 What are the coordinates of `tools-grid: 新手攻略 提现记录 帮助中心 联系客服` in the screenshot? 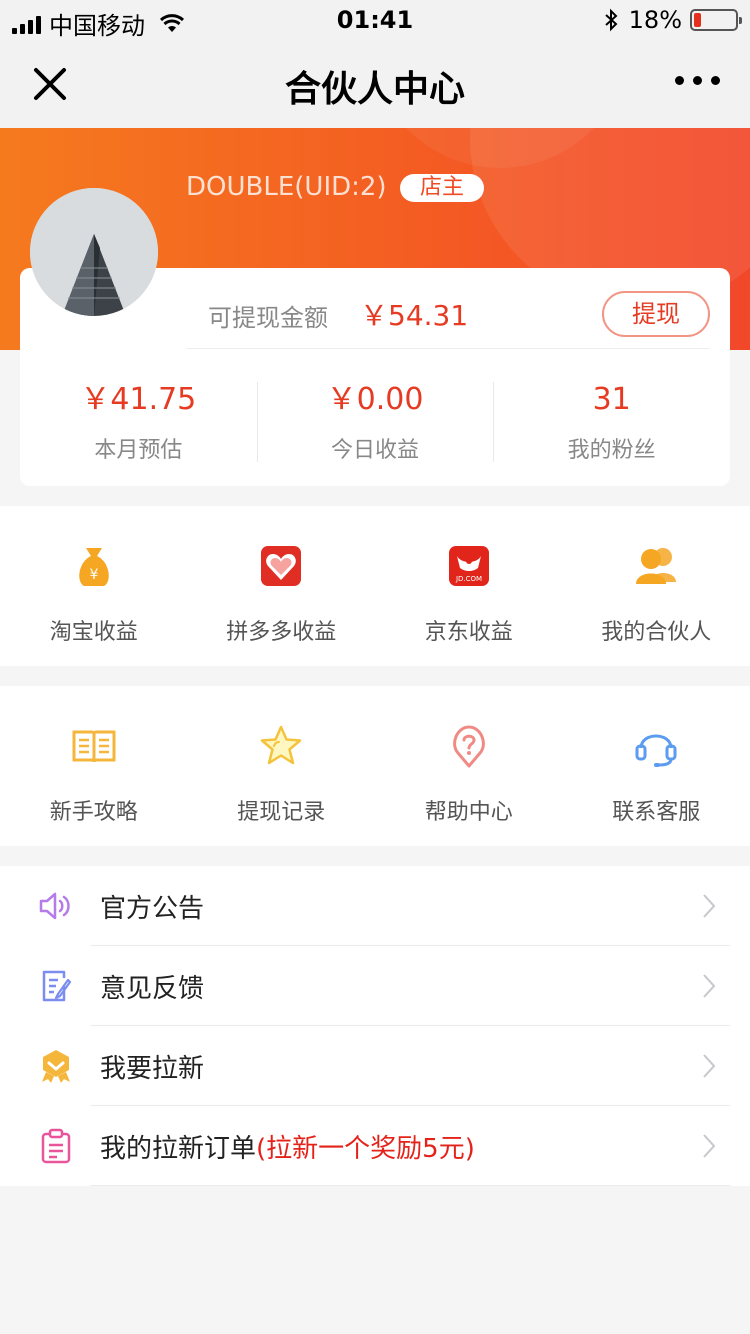 It's located at (375, 766).